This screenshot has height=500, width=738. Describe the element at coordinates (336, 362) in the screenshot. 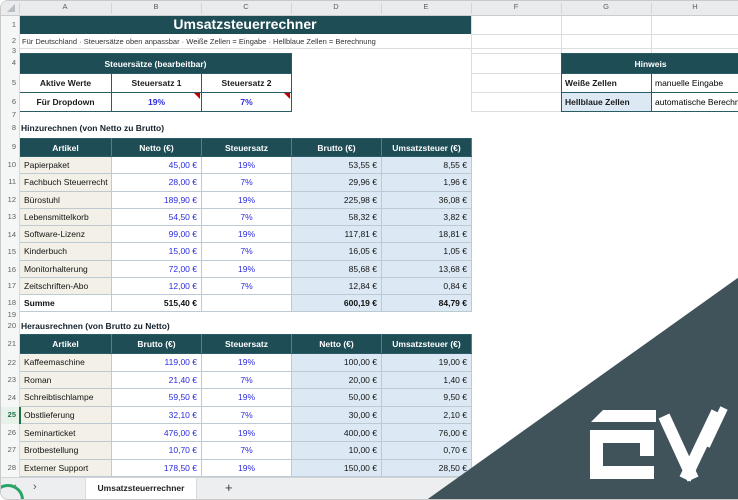

I see `cell-netto: 100,00 €` at that location.